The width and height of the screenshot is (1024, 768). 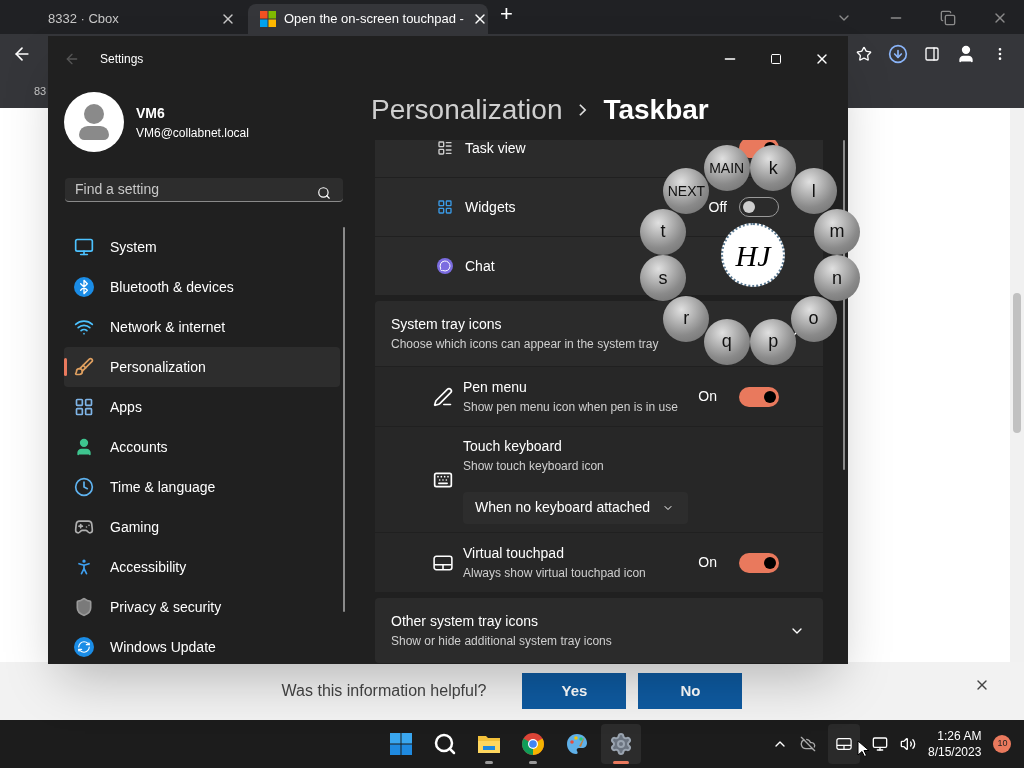 I want to click on dropdown: When no keyboard attached, so click(x=575, y=507).